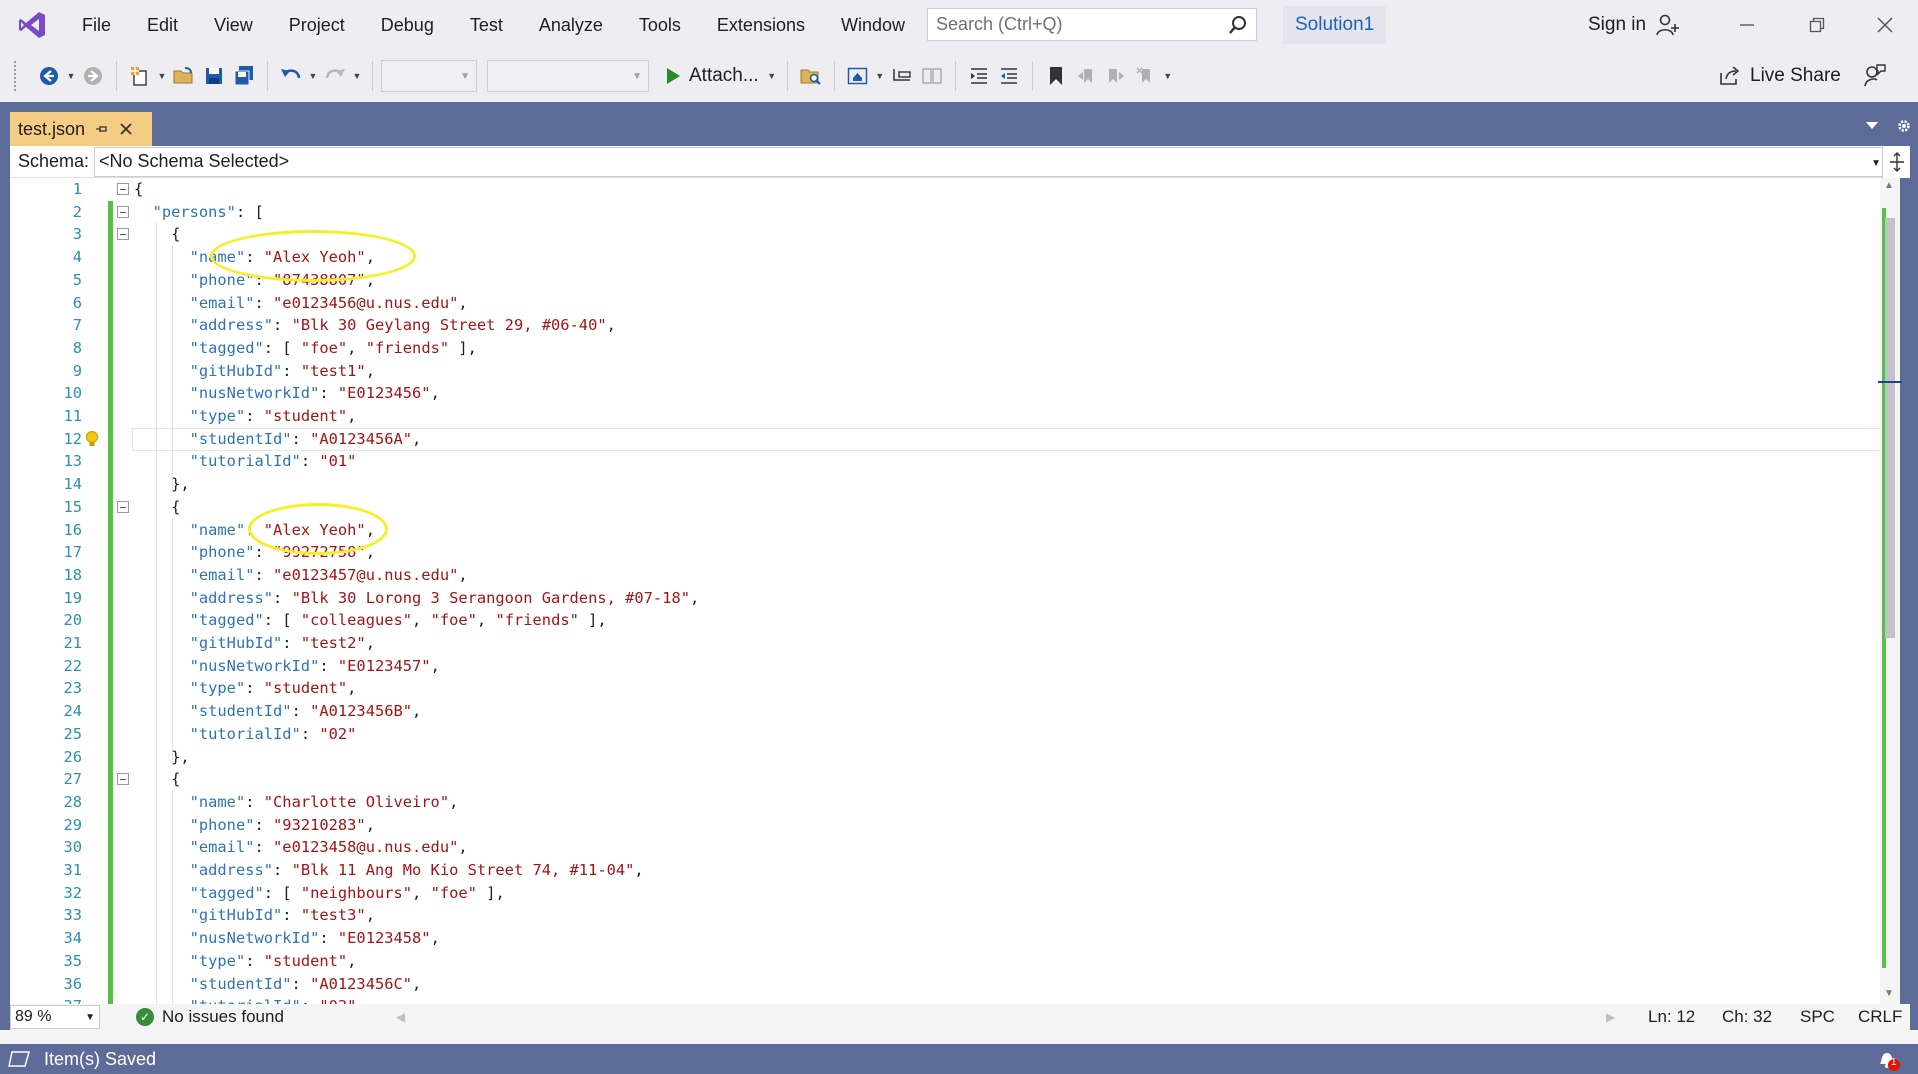  I want to click on previous-bookmark-icon, so click(1086, 76).